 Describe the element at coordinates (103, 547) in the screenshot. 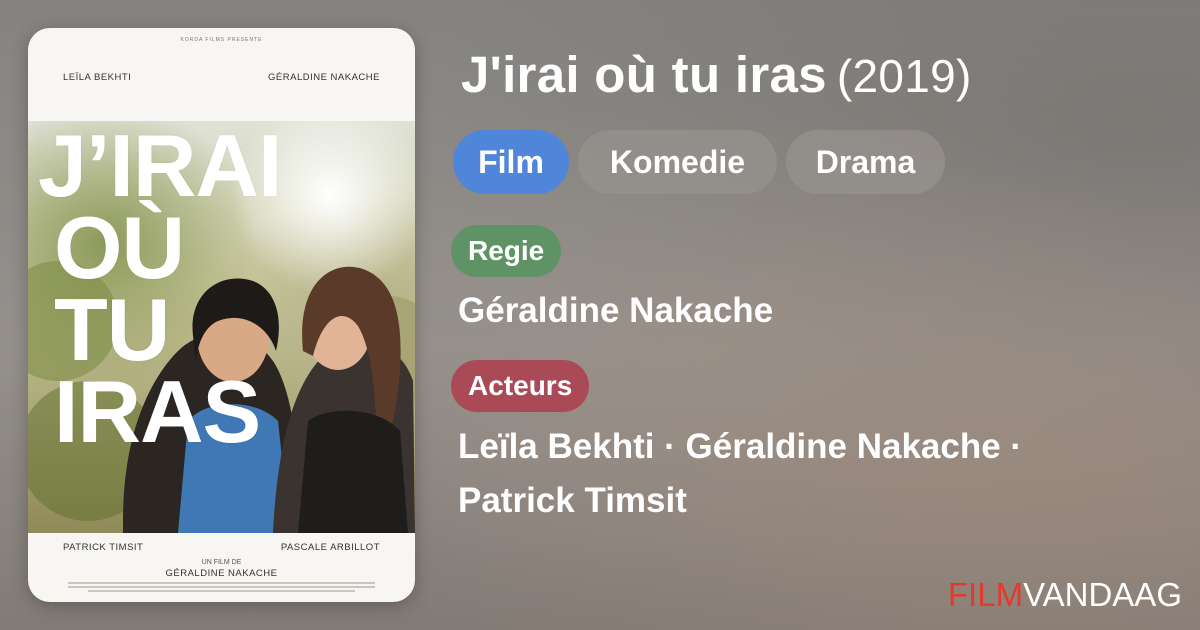

I see `poster-actor-bottom-left: PATRICK TIMSIT` at that location.